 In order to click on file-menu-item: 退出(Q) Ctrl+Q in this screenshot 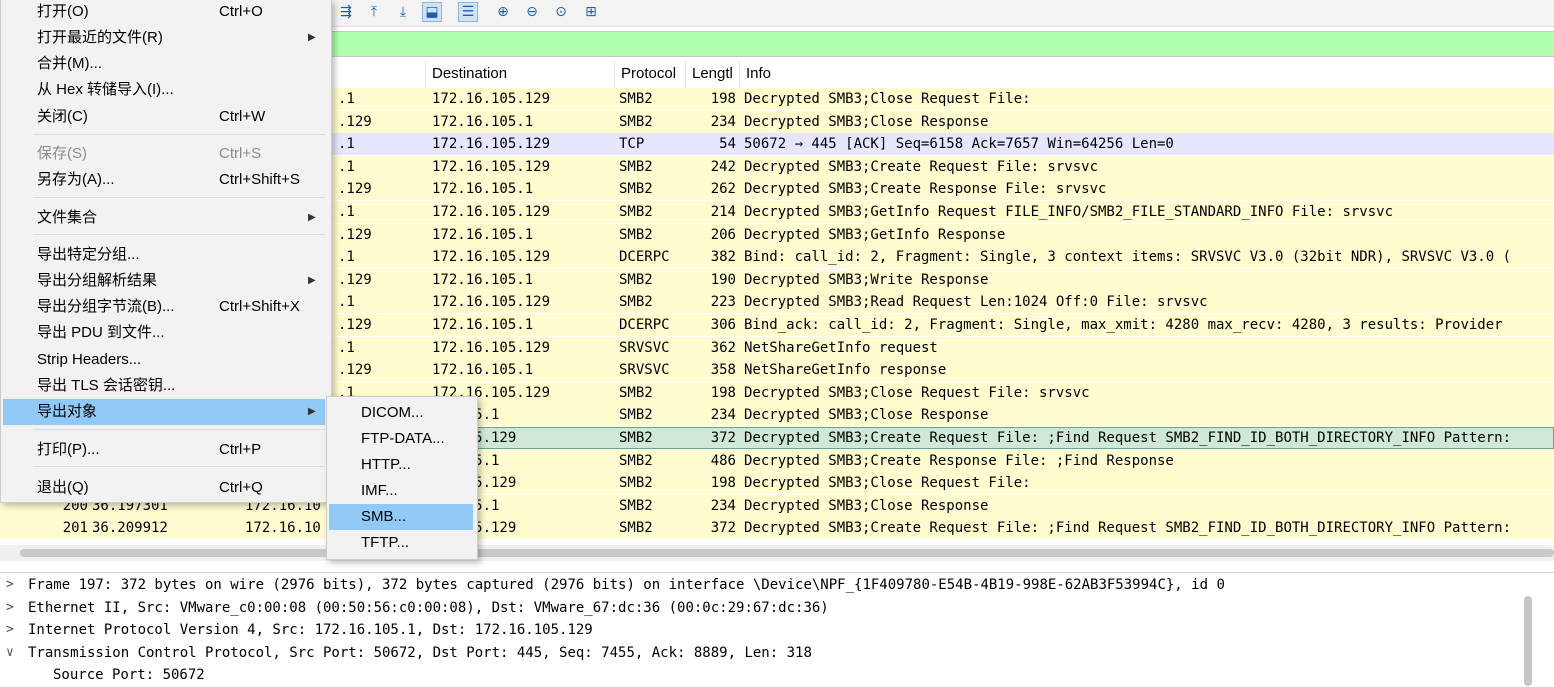, I will do `click(164, 488)`.